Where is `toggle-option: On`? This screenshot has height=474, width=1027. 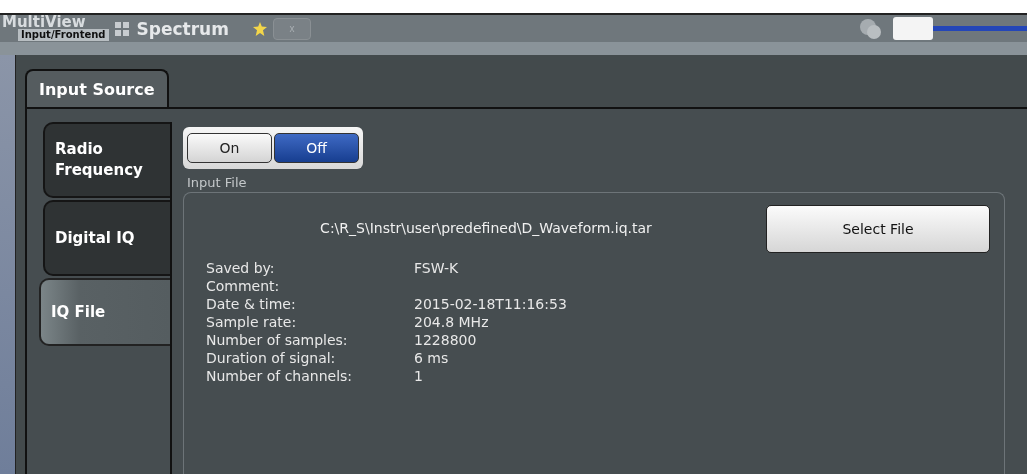
toggle-option: On is located at coordinates (229, 148).